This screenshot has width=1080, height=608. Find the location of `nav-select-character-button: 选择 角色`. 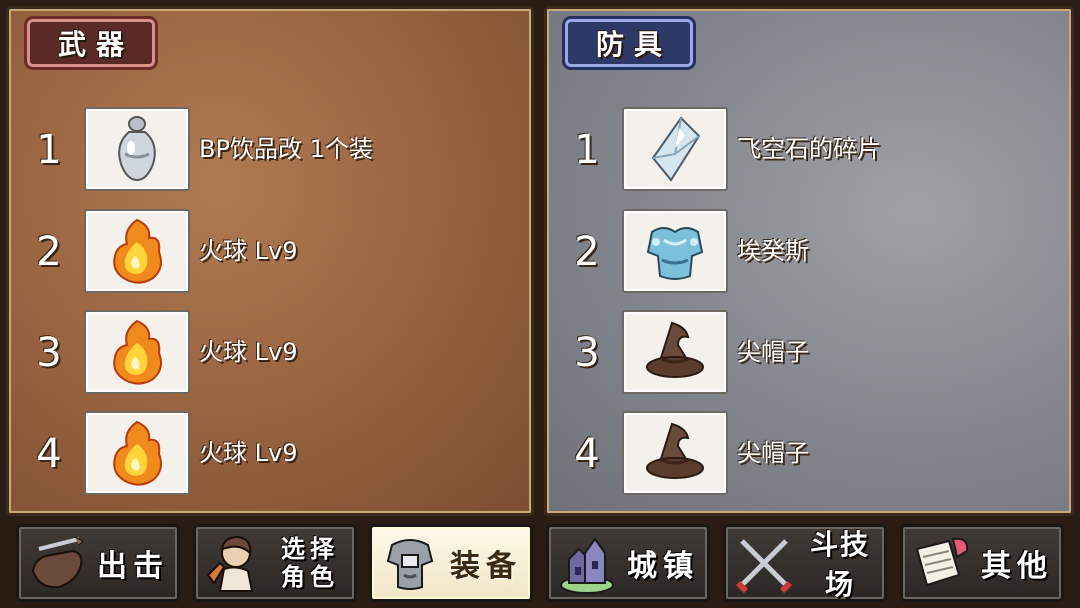

nav-select-character-button: 选择 角色 is located at coordinates (275, 563).